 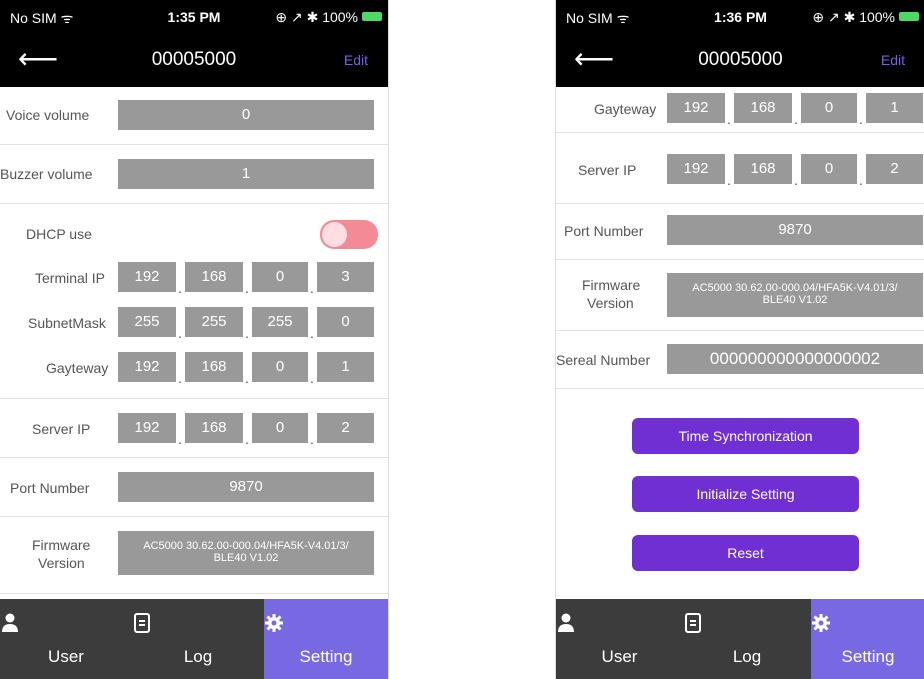 I want to click on tab-label-user: User, so click(x=619, y=656).